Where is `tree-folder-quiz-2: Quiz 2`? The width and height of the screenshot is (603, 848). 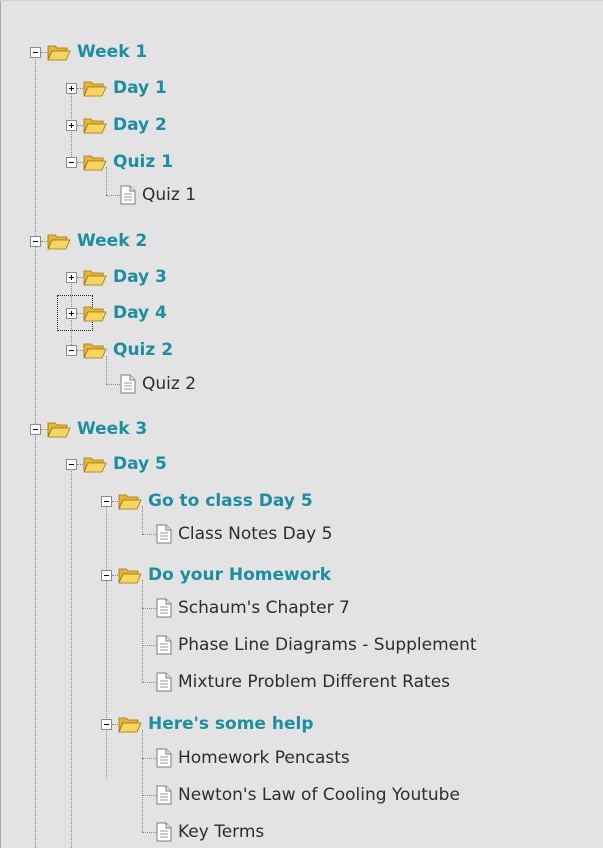
tree-folder-quiz-2: Quiz 2 is located at coordinates (119, 350).